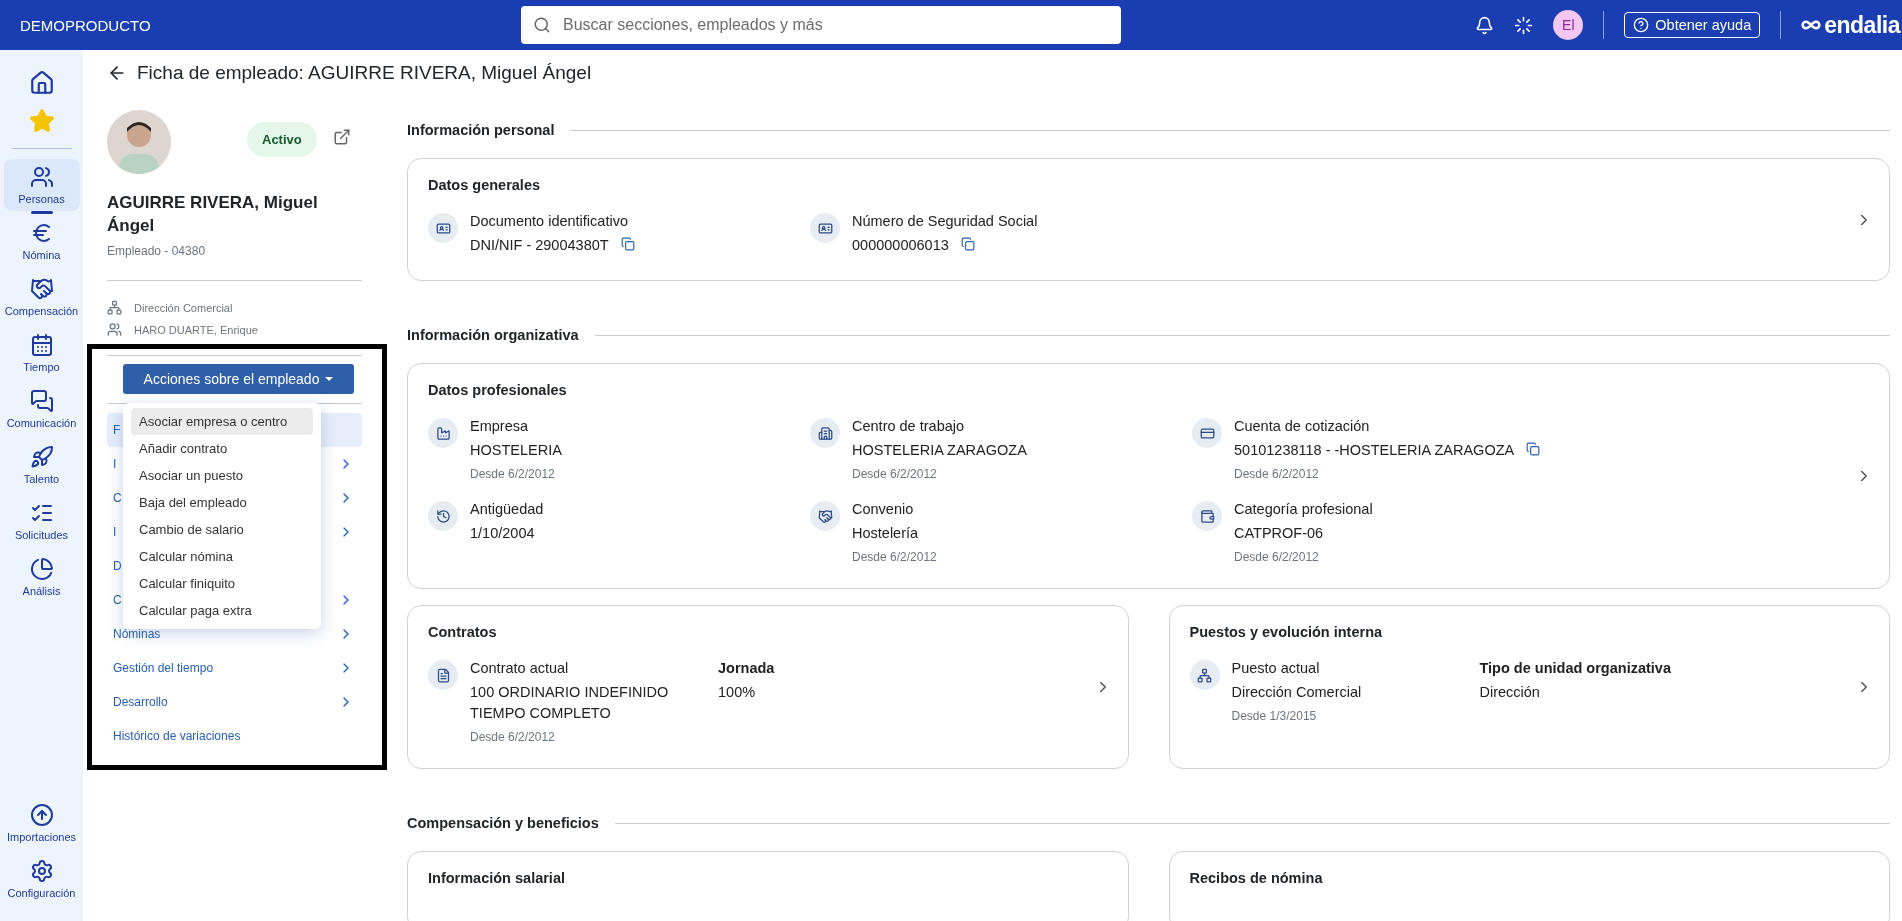  Describe the element at coordinates (939, 450) in the screenshot. I see `field-value: HOSTELERIA ZARAGOZA` at that location.